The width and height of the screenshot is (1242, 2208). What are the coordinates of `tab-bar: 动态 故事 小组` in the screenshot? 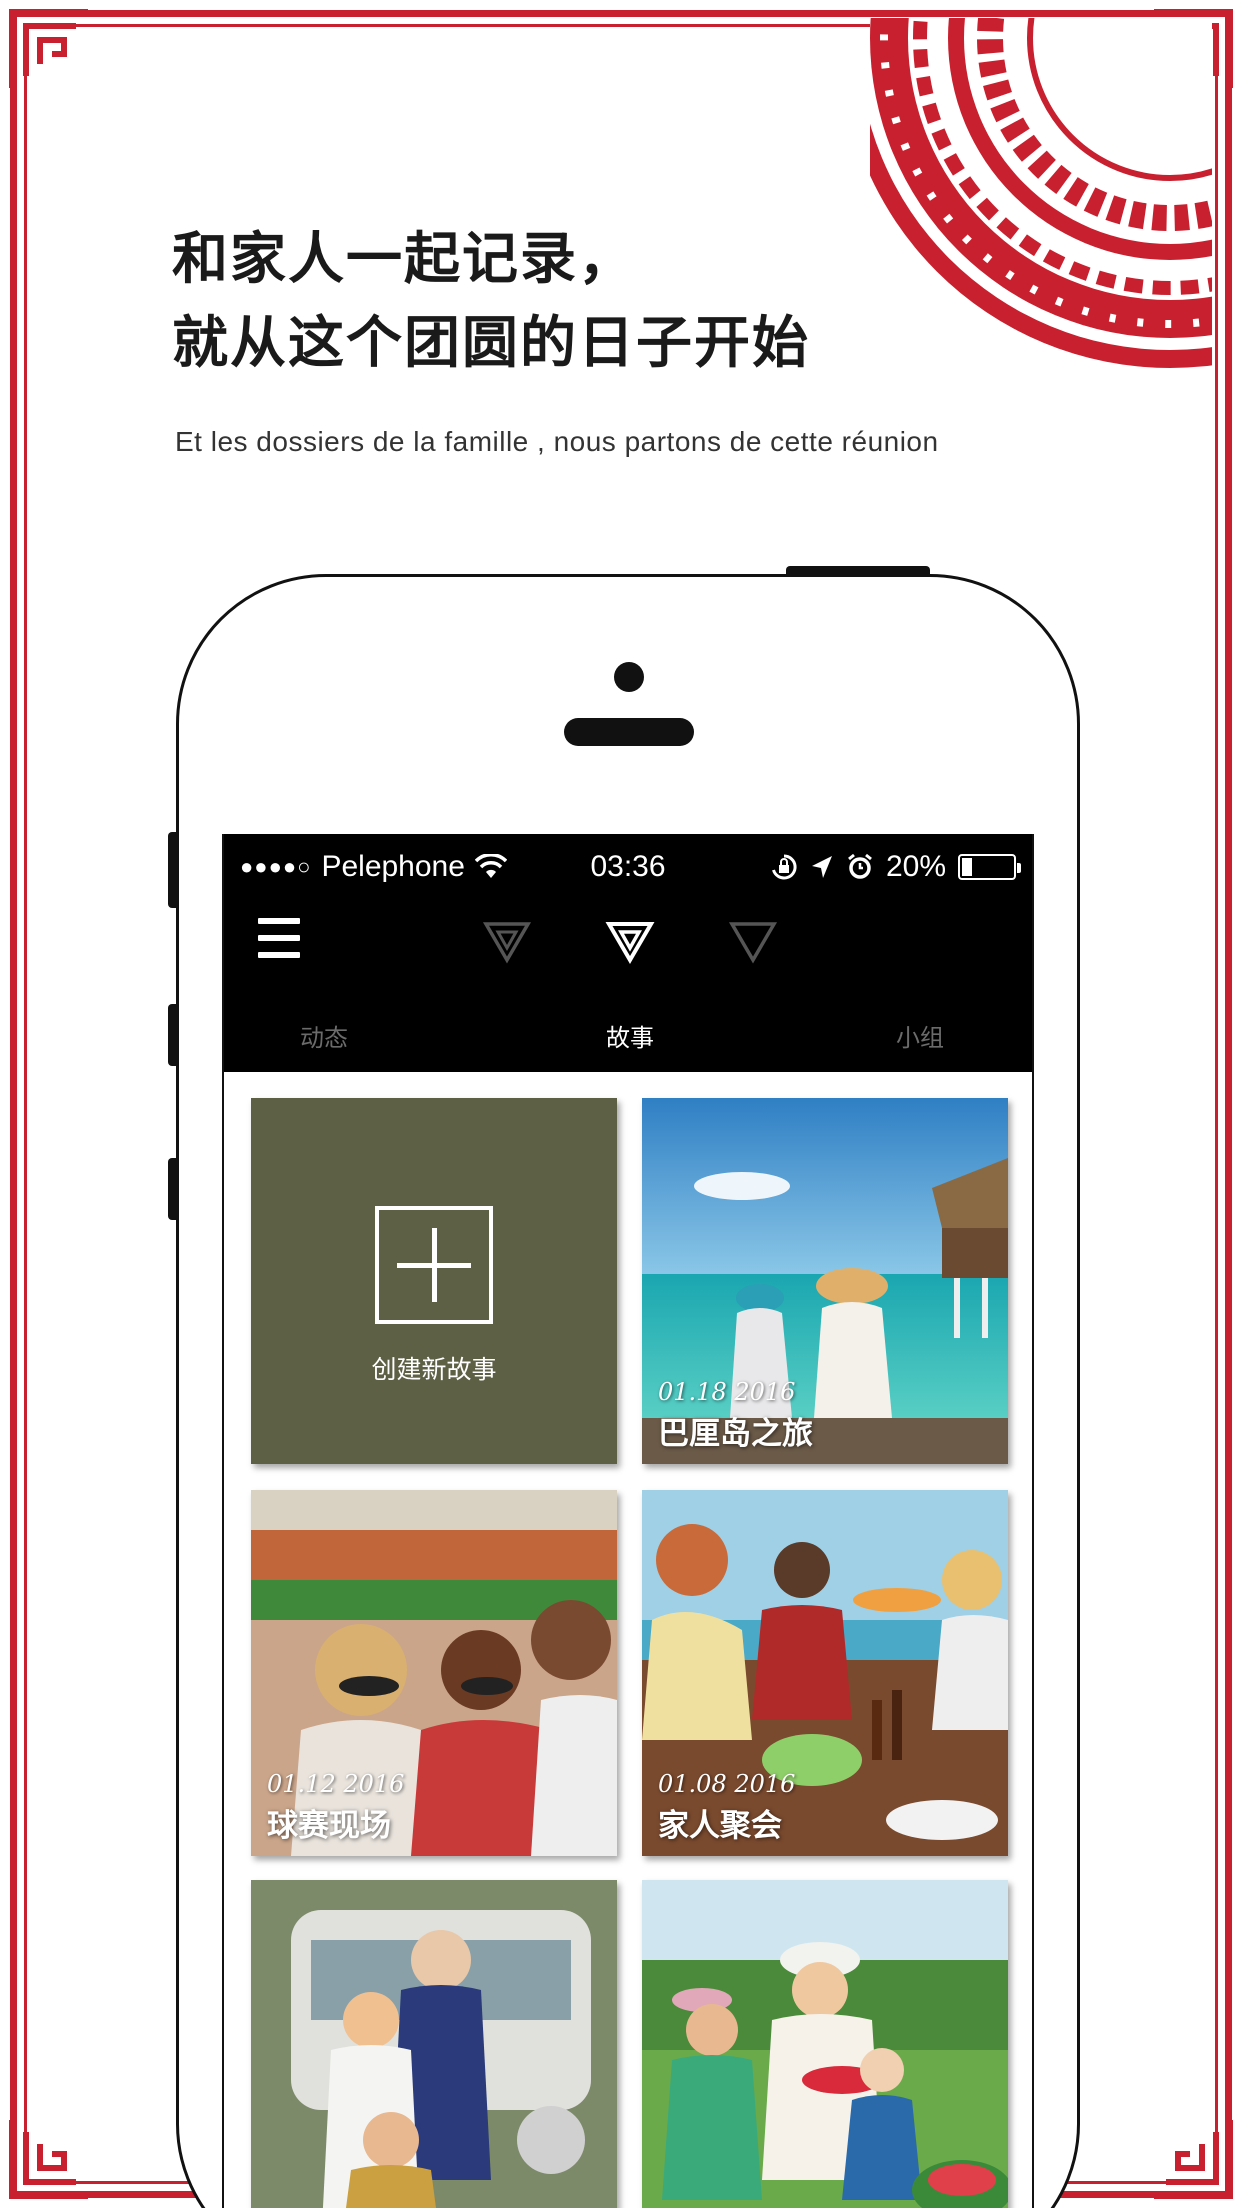 It's located at (628, 1040).